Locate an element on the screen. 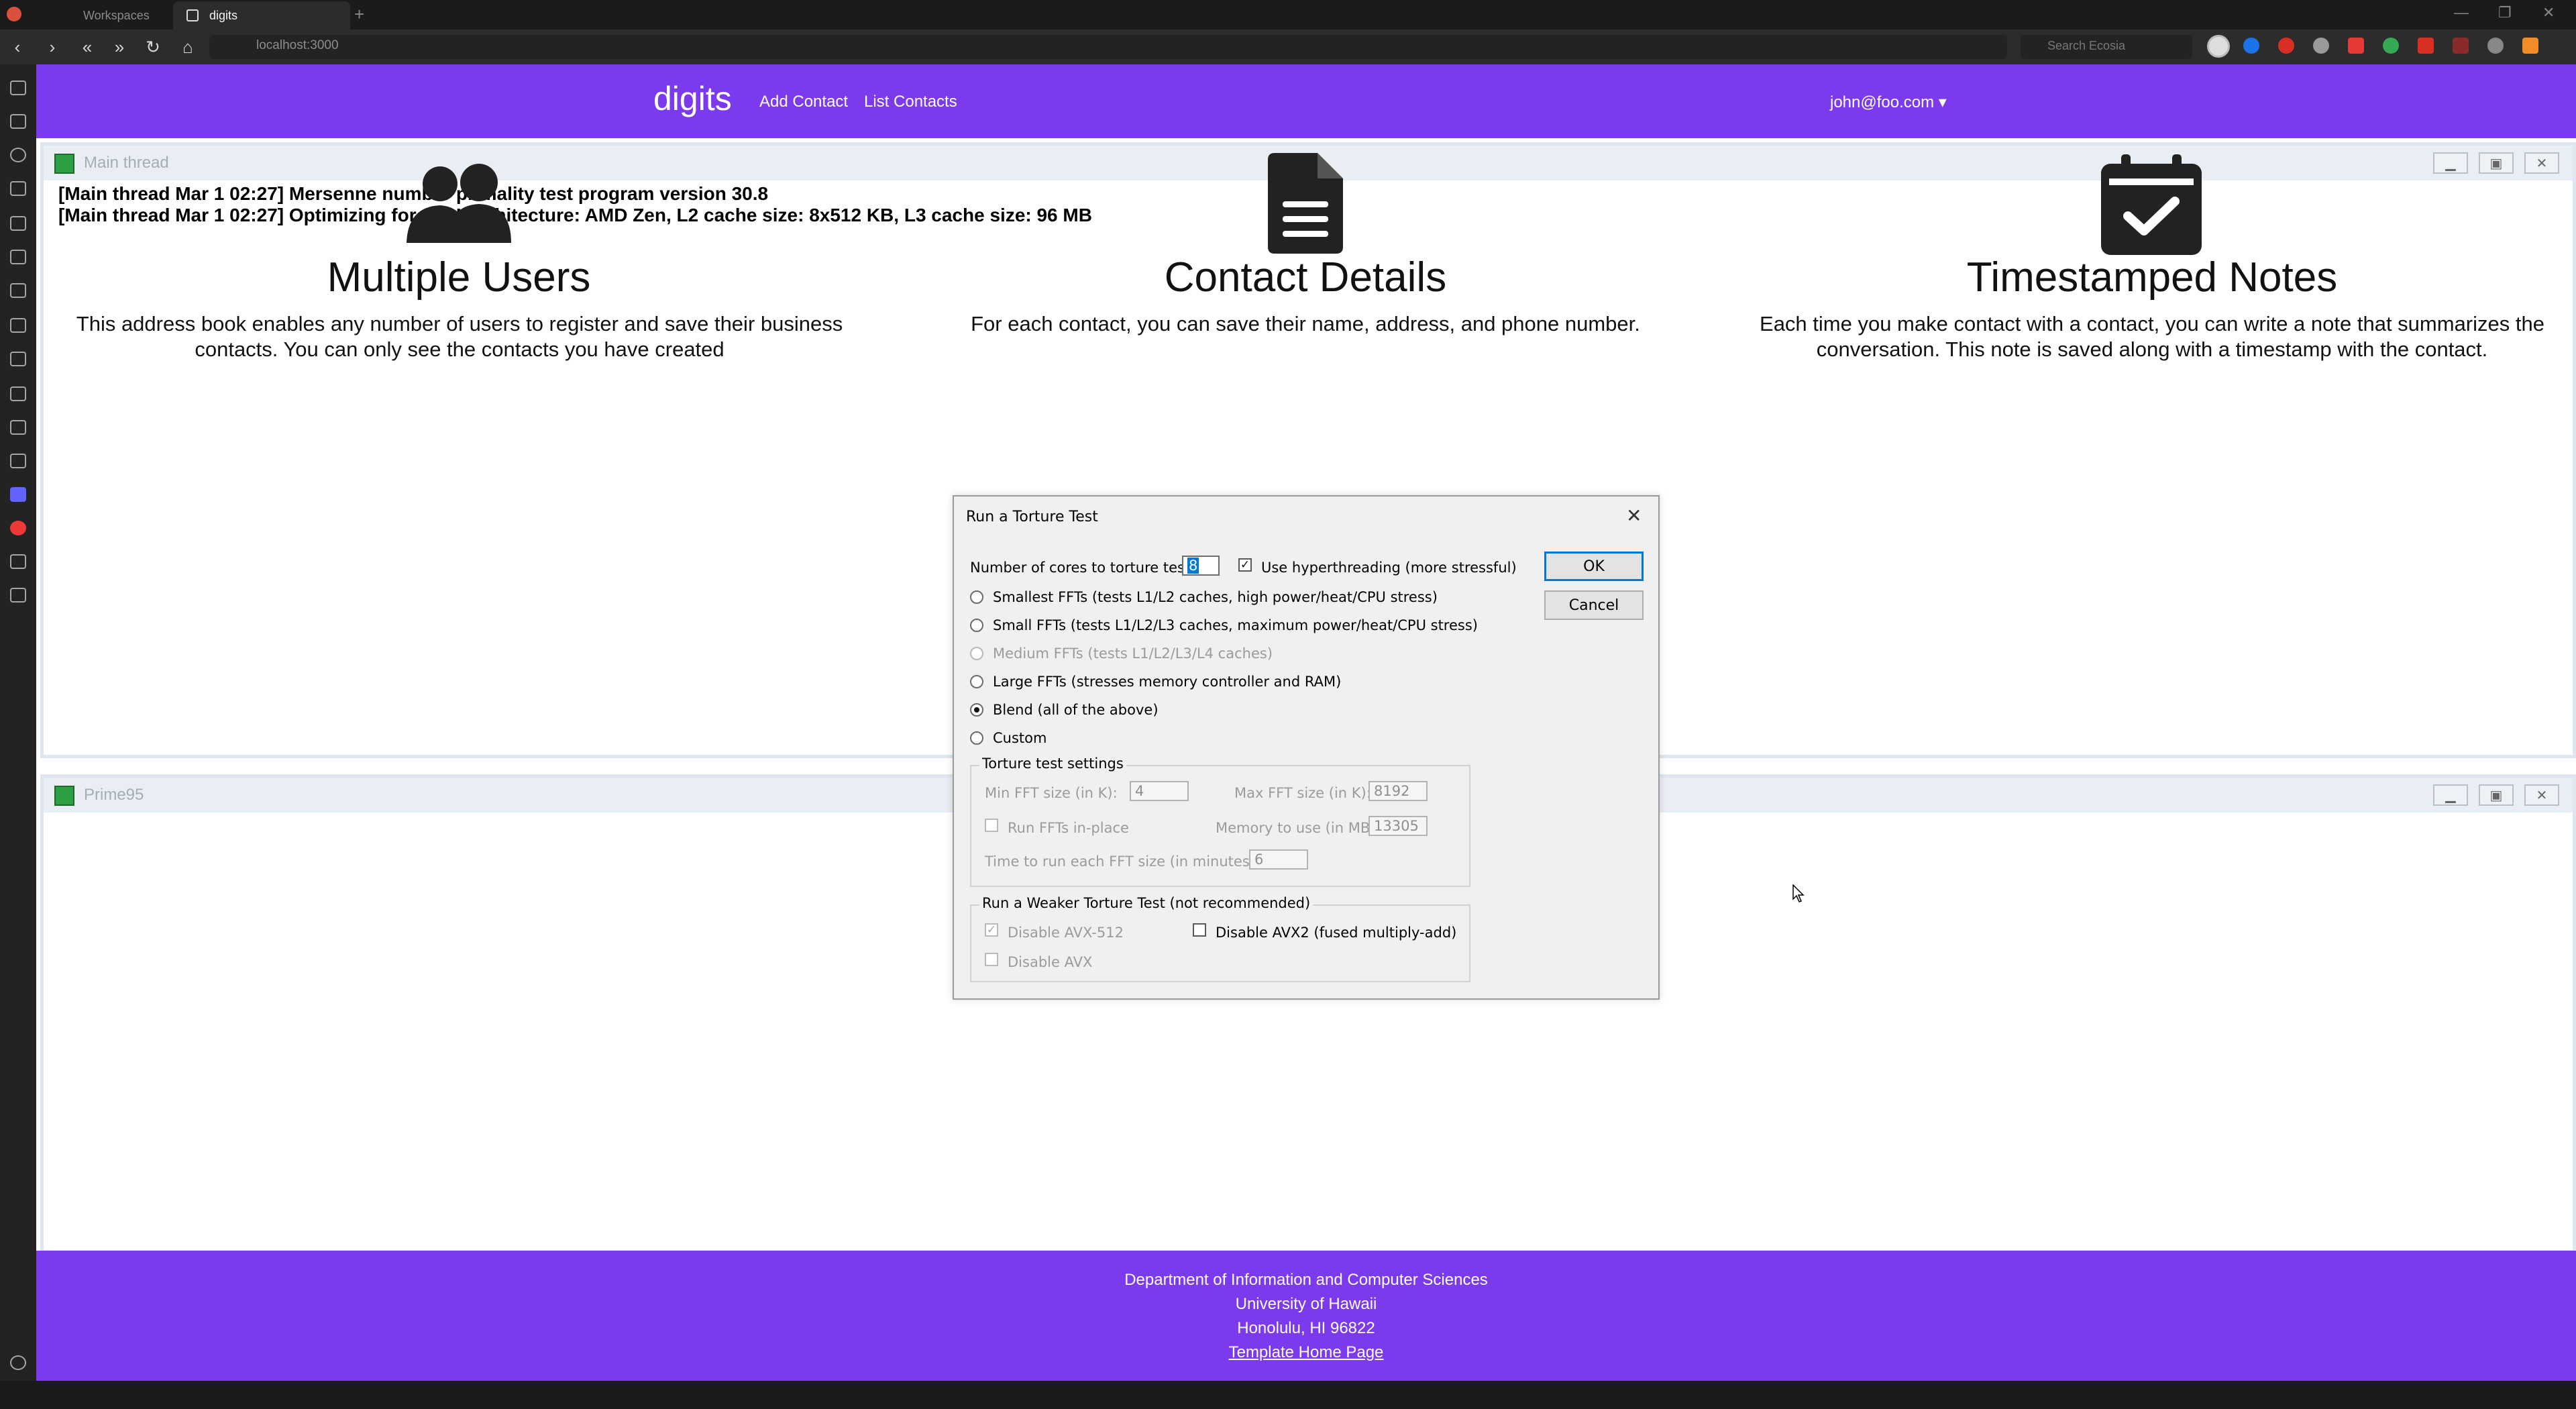 The width and height of the screenshot is (2576, 1409). small-ffts-radio is located at coordinates (976, 625).